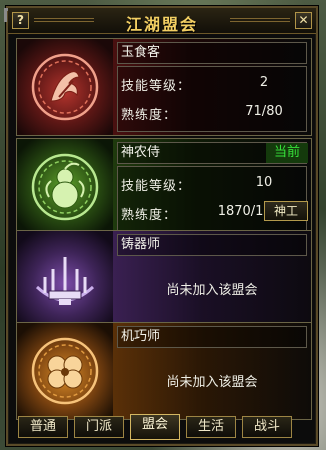  I want to click on close-button: ✕, so click(303, 20).